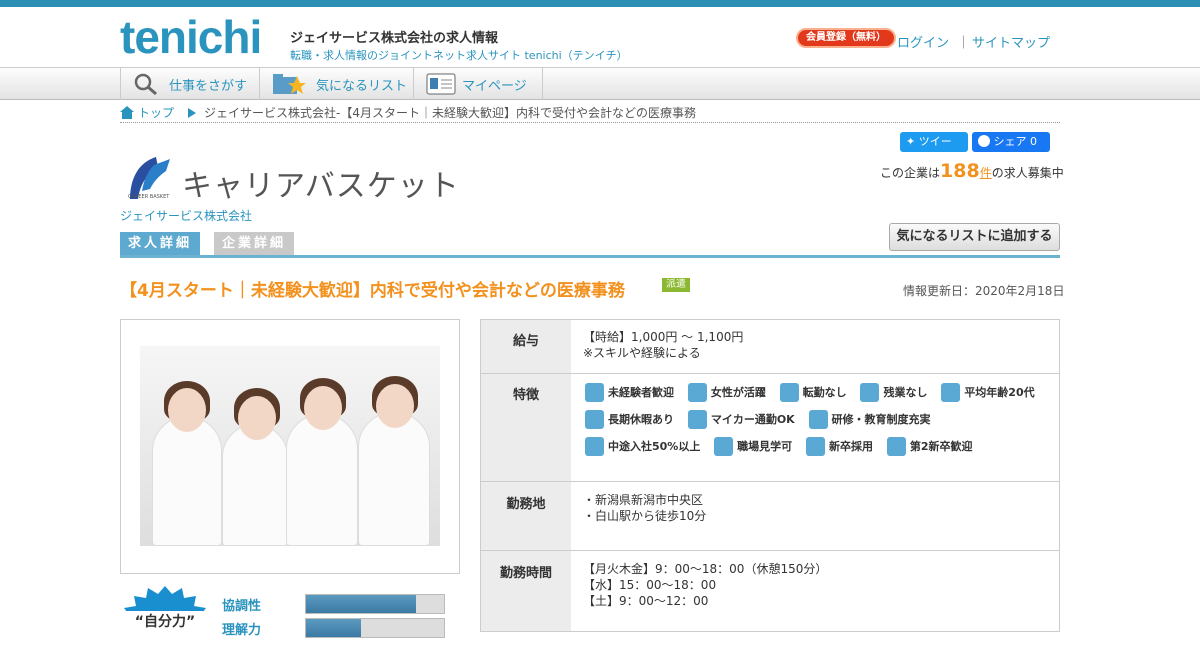 This screenshot has width=1200, height=646. Describe the element at coordinates (594, 446) in the screenshot. I see `midcareer-icon` at that location.